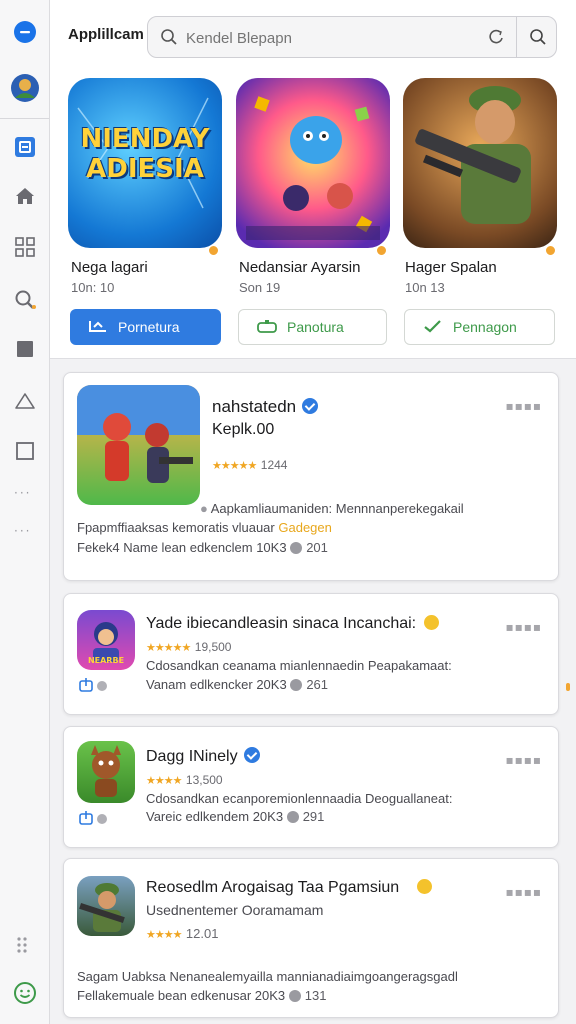 The width and height of the screenshot is (576, 1024). What do you see at coordinates (25, 451) in the screenshot?
I see `window-icon` at bounding box center [25, 451].